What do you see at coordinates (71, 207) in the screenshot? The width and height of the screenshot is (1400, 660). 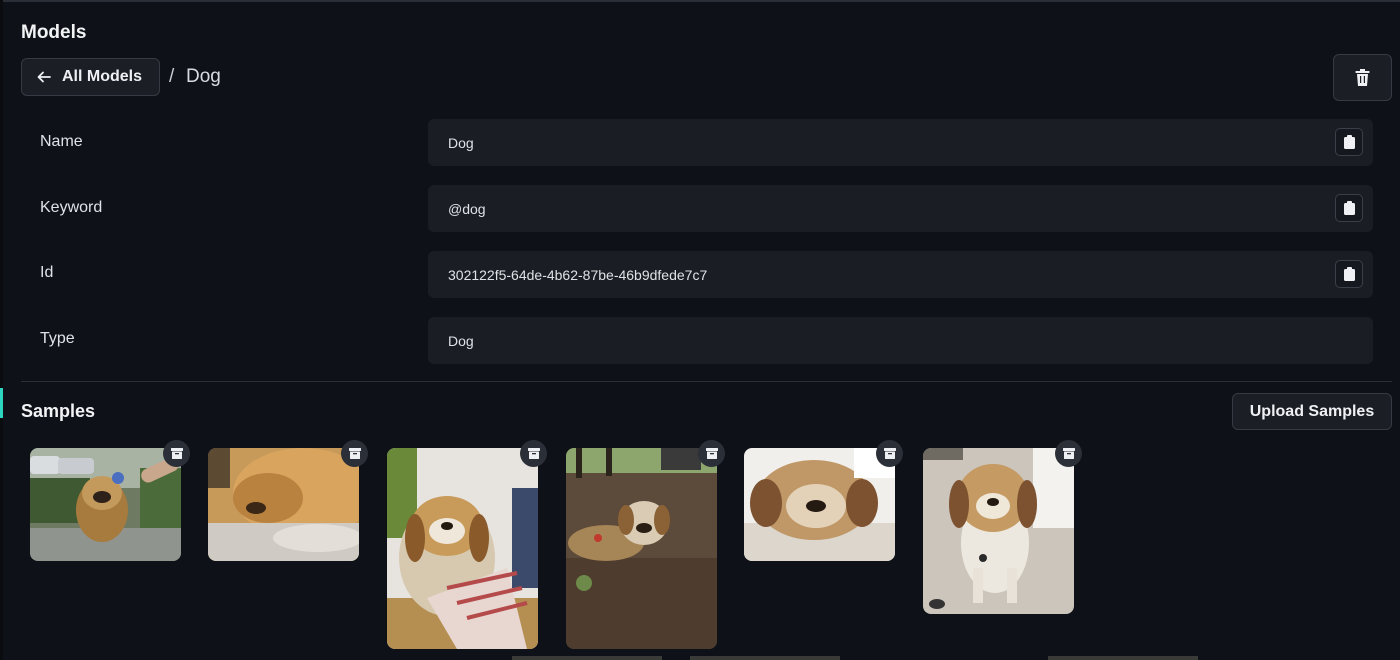 I see `field-label-keyword: Keyword` at bounding box center [71, 207].